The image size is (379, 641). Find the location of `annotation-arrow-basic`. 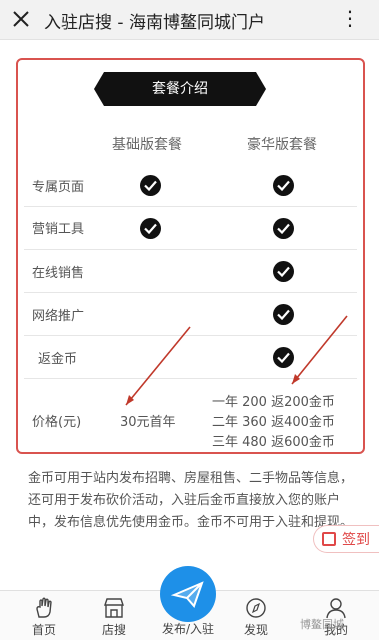

annotation-arrow-basic is located at coordinates (158, 366).